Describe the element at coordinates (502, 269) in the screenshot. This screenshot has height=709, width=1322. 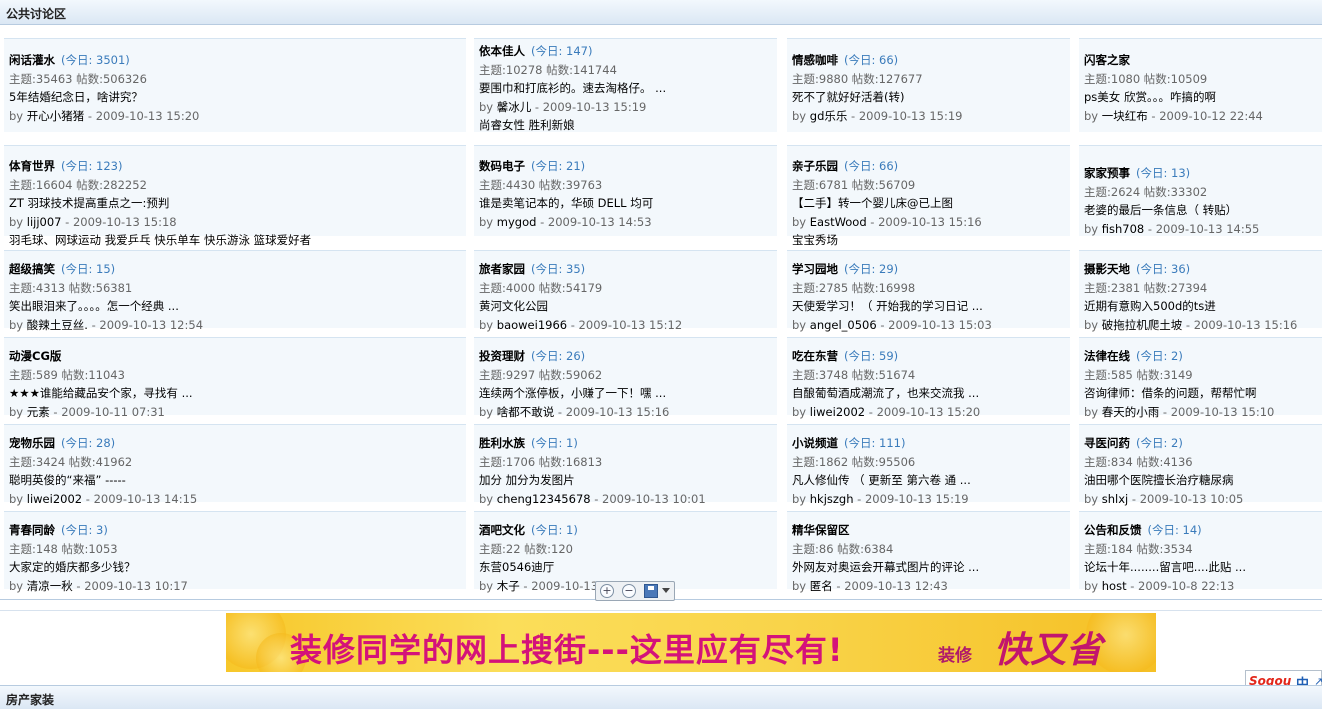
I see `forum-name-link: 旅者家园` at that location.